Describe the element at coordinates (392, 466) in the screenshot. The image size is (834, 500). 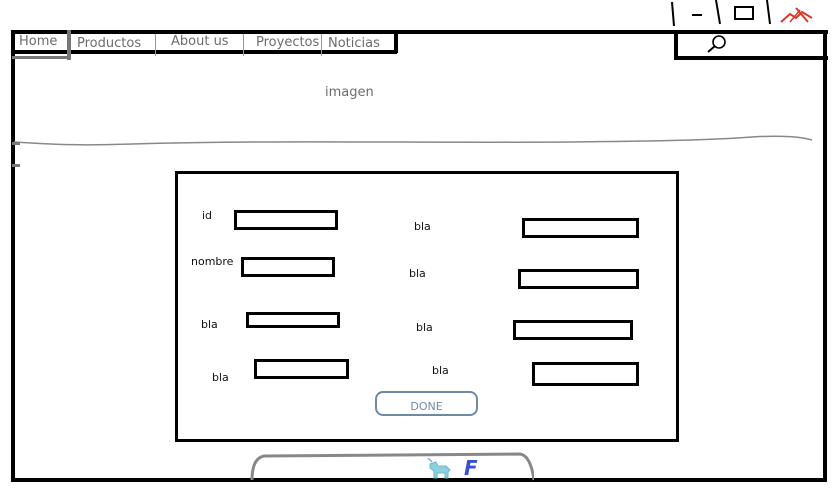
I see `footer-bar` at that location.